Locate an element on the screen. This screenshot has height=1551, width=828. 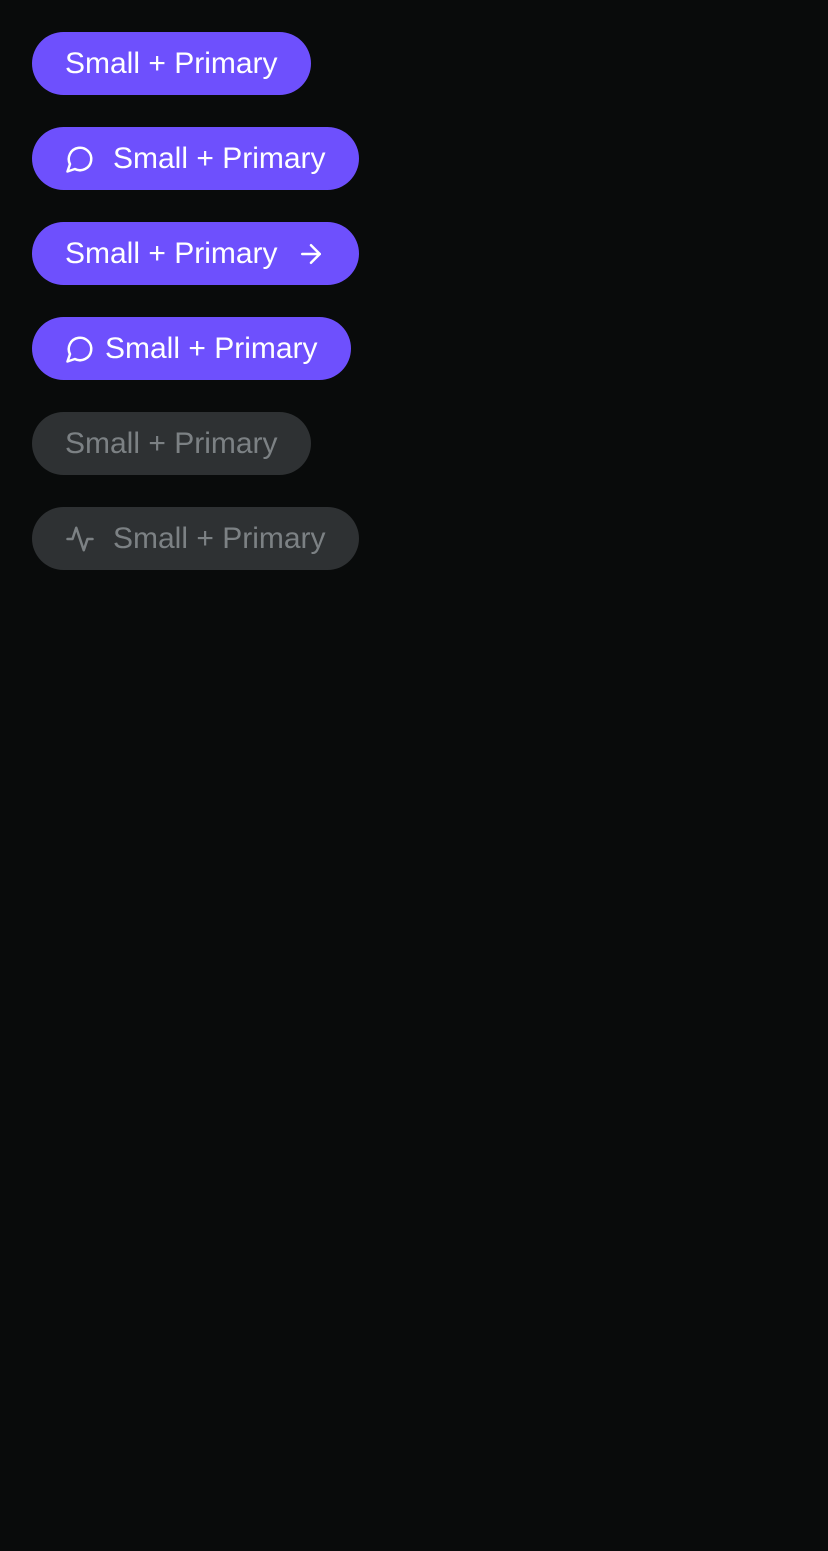
small-primary-button-with-leading-icon: Small + Primary is located at coordinates (195, 158).